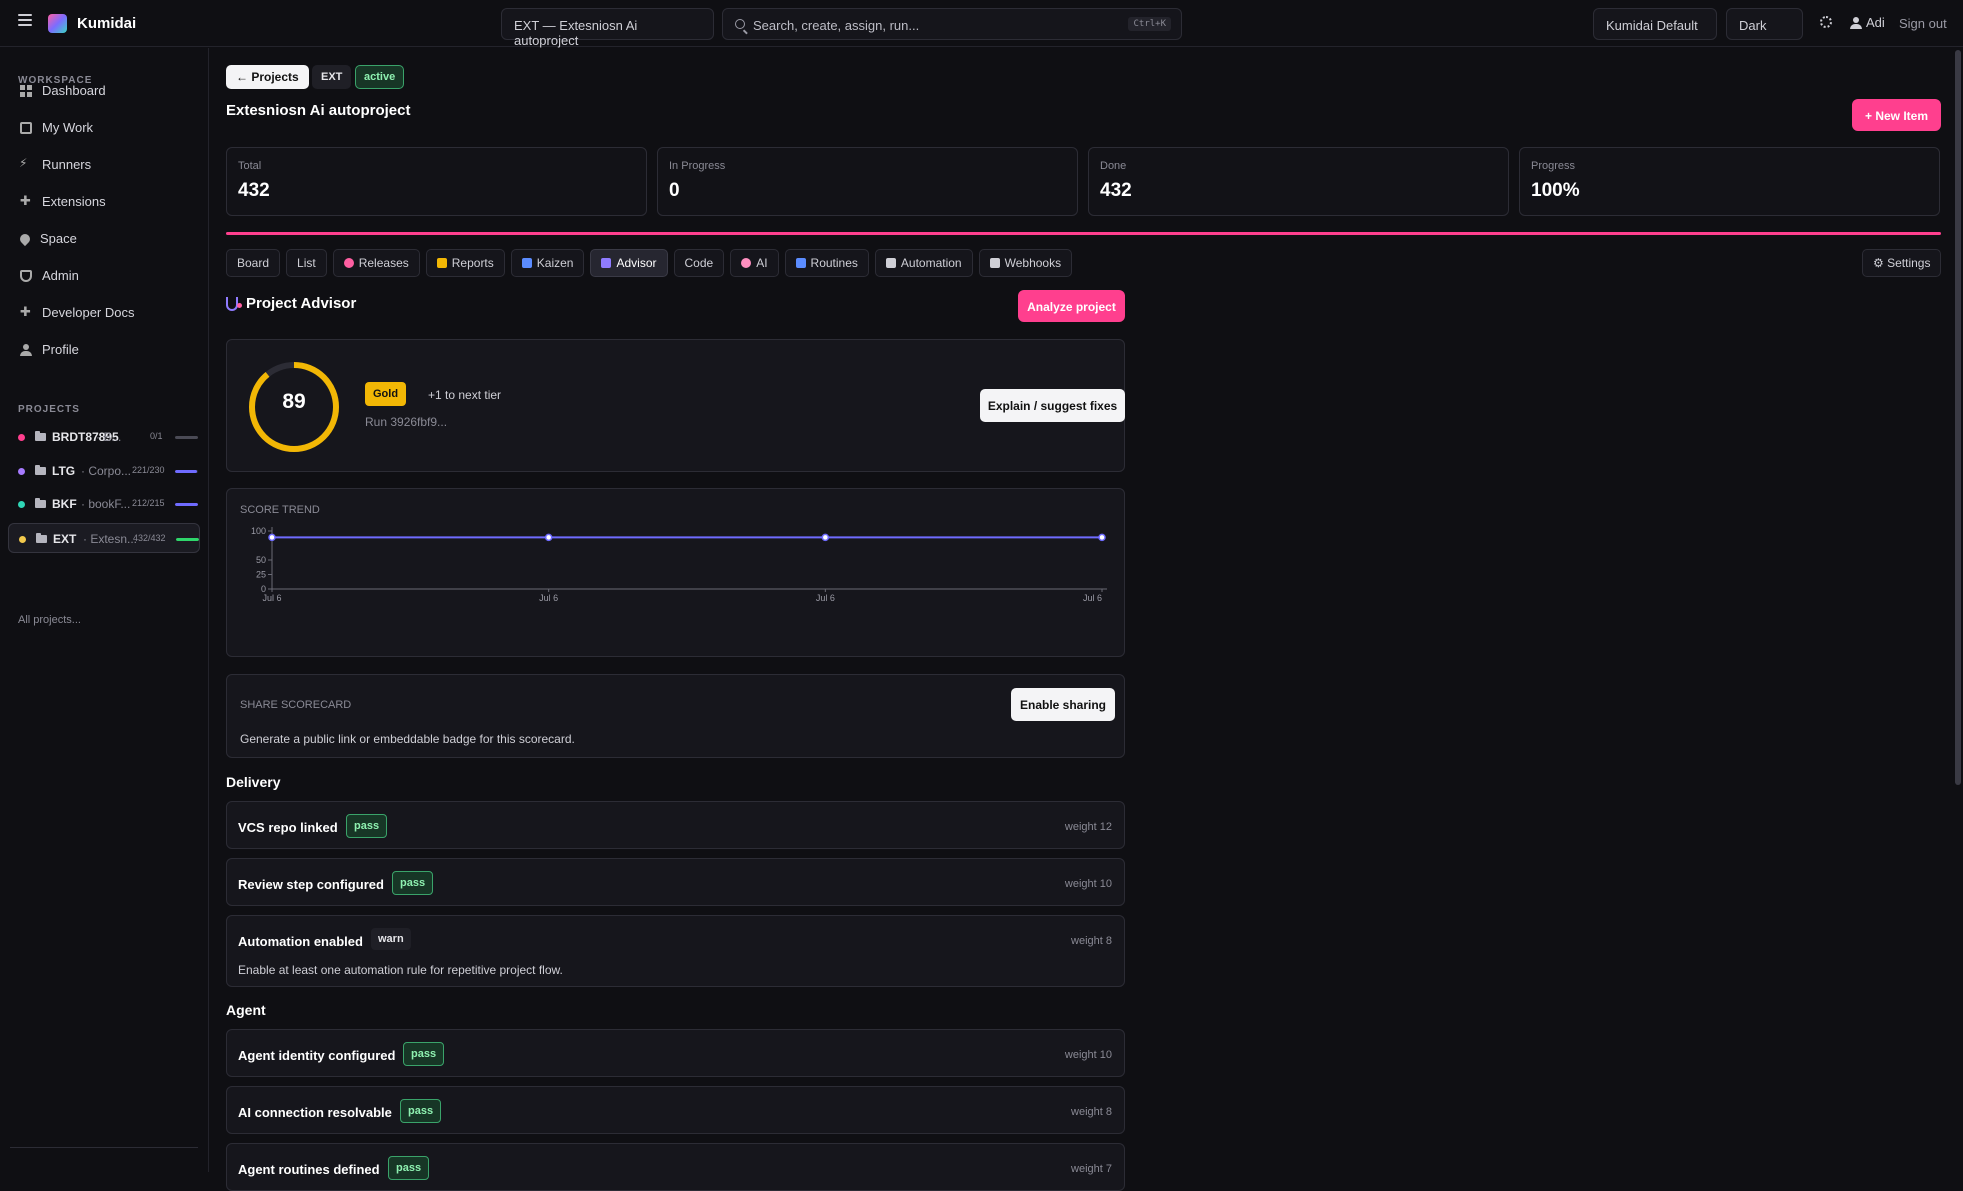  What do you see at coordinates (104, 437) in the screenshot?
I see `sidebar-project-brdt87895: BRDT87895 · B... 0/1` at bounding box center [104, 437].